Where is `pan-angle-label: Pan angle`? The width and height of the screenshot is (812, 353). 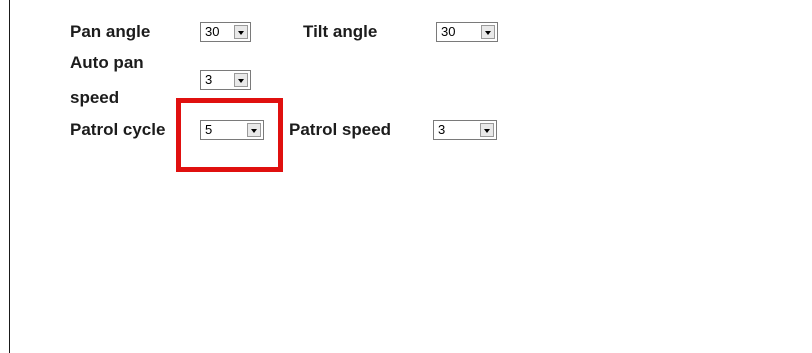
pan-angle-label: Pan angle is located at coordinates (110, 31).